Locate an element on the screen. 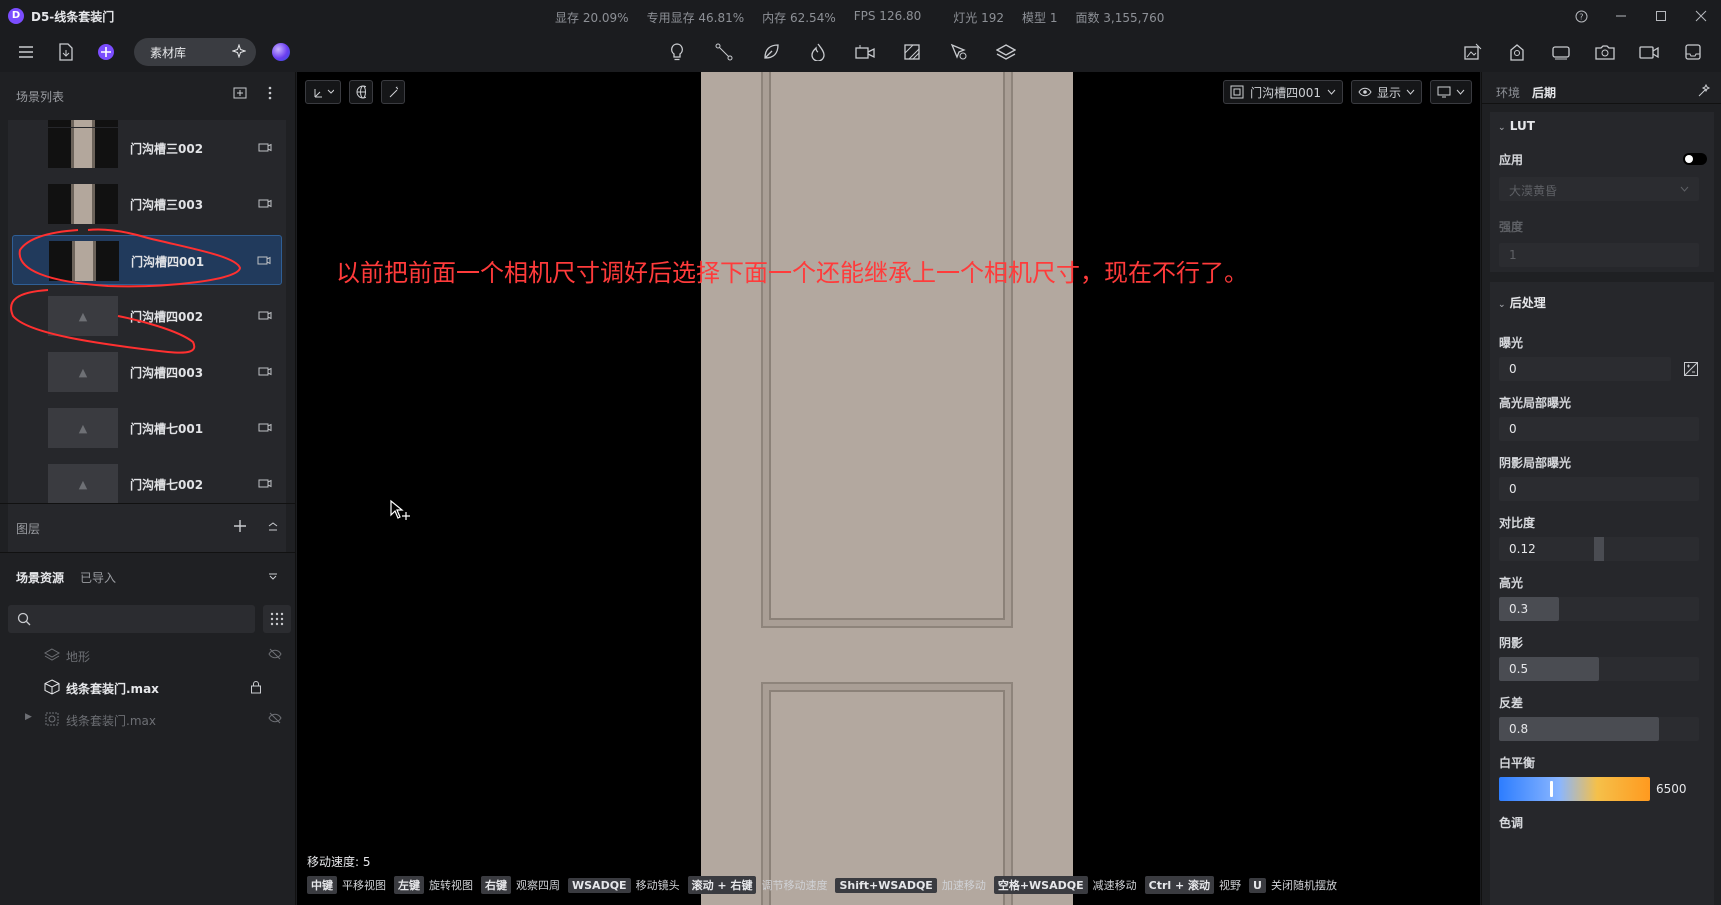 The width and height of the screenshot is (1721, 905). add-scene-icon is located at coordinates (240, 94).